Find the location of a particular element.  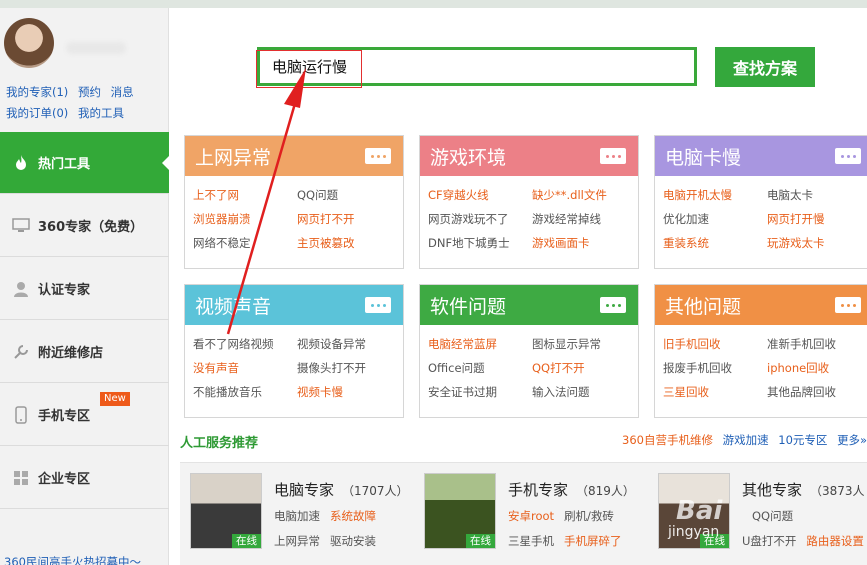

problem-link: 看不了网络视频 is located at coordinates (245, 344).